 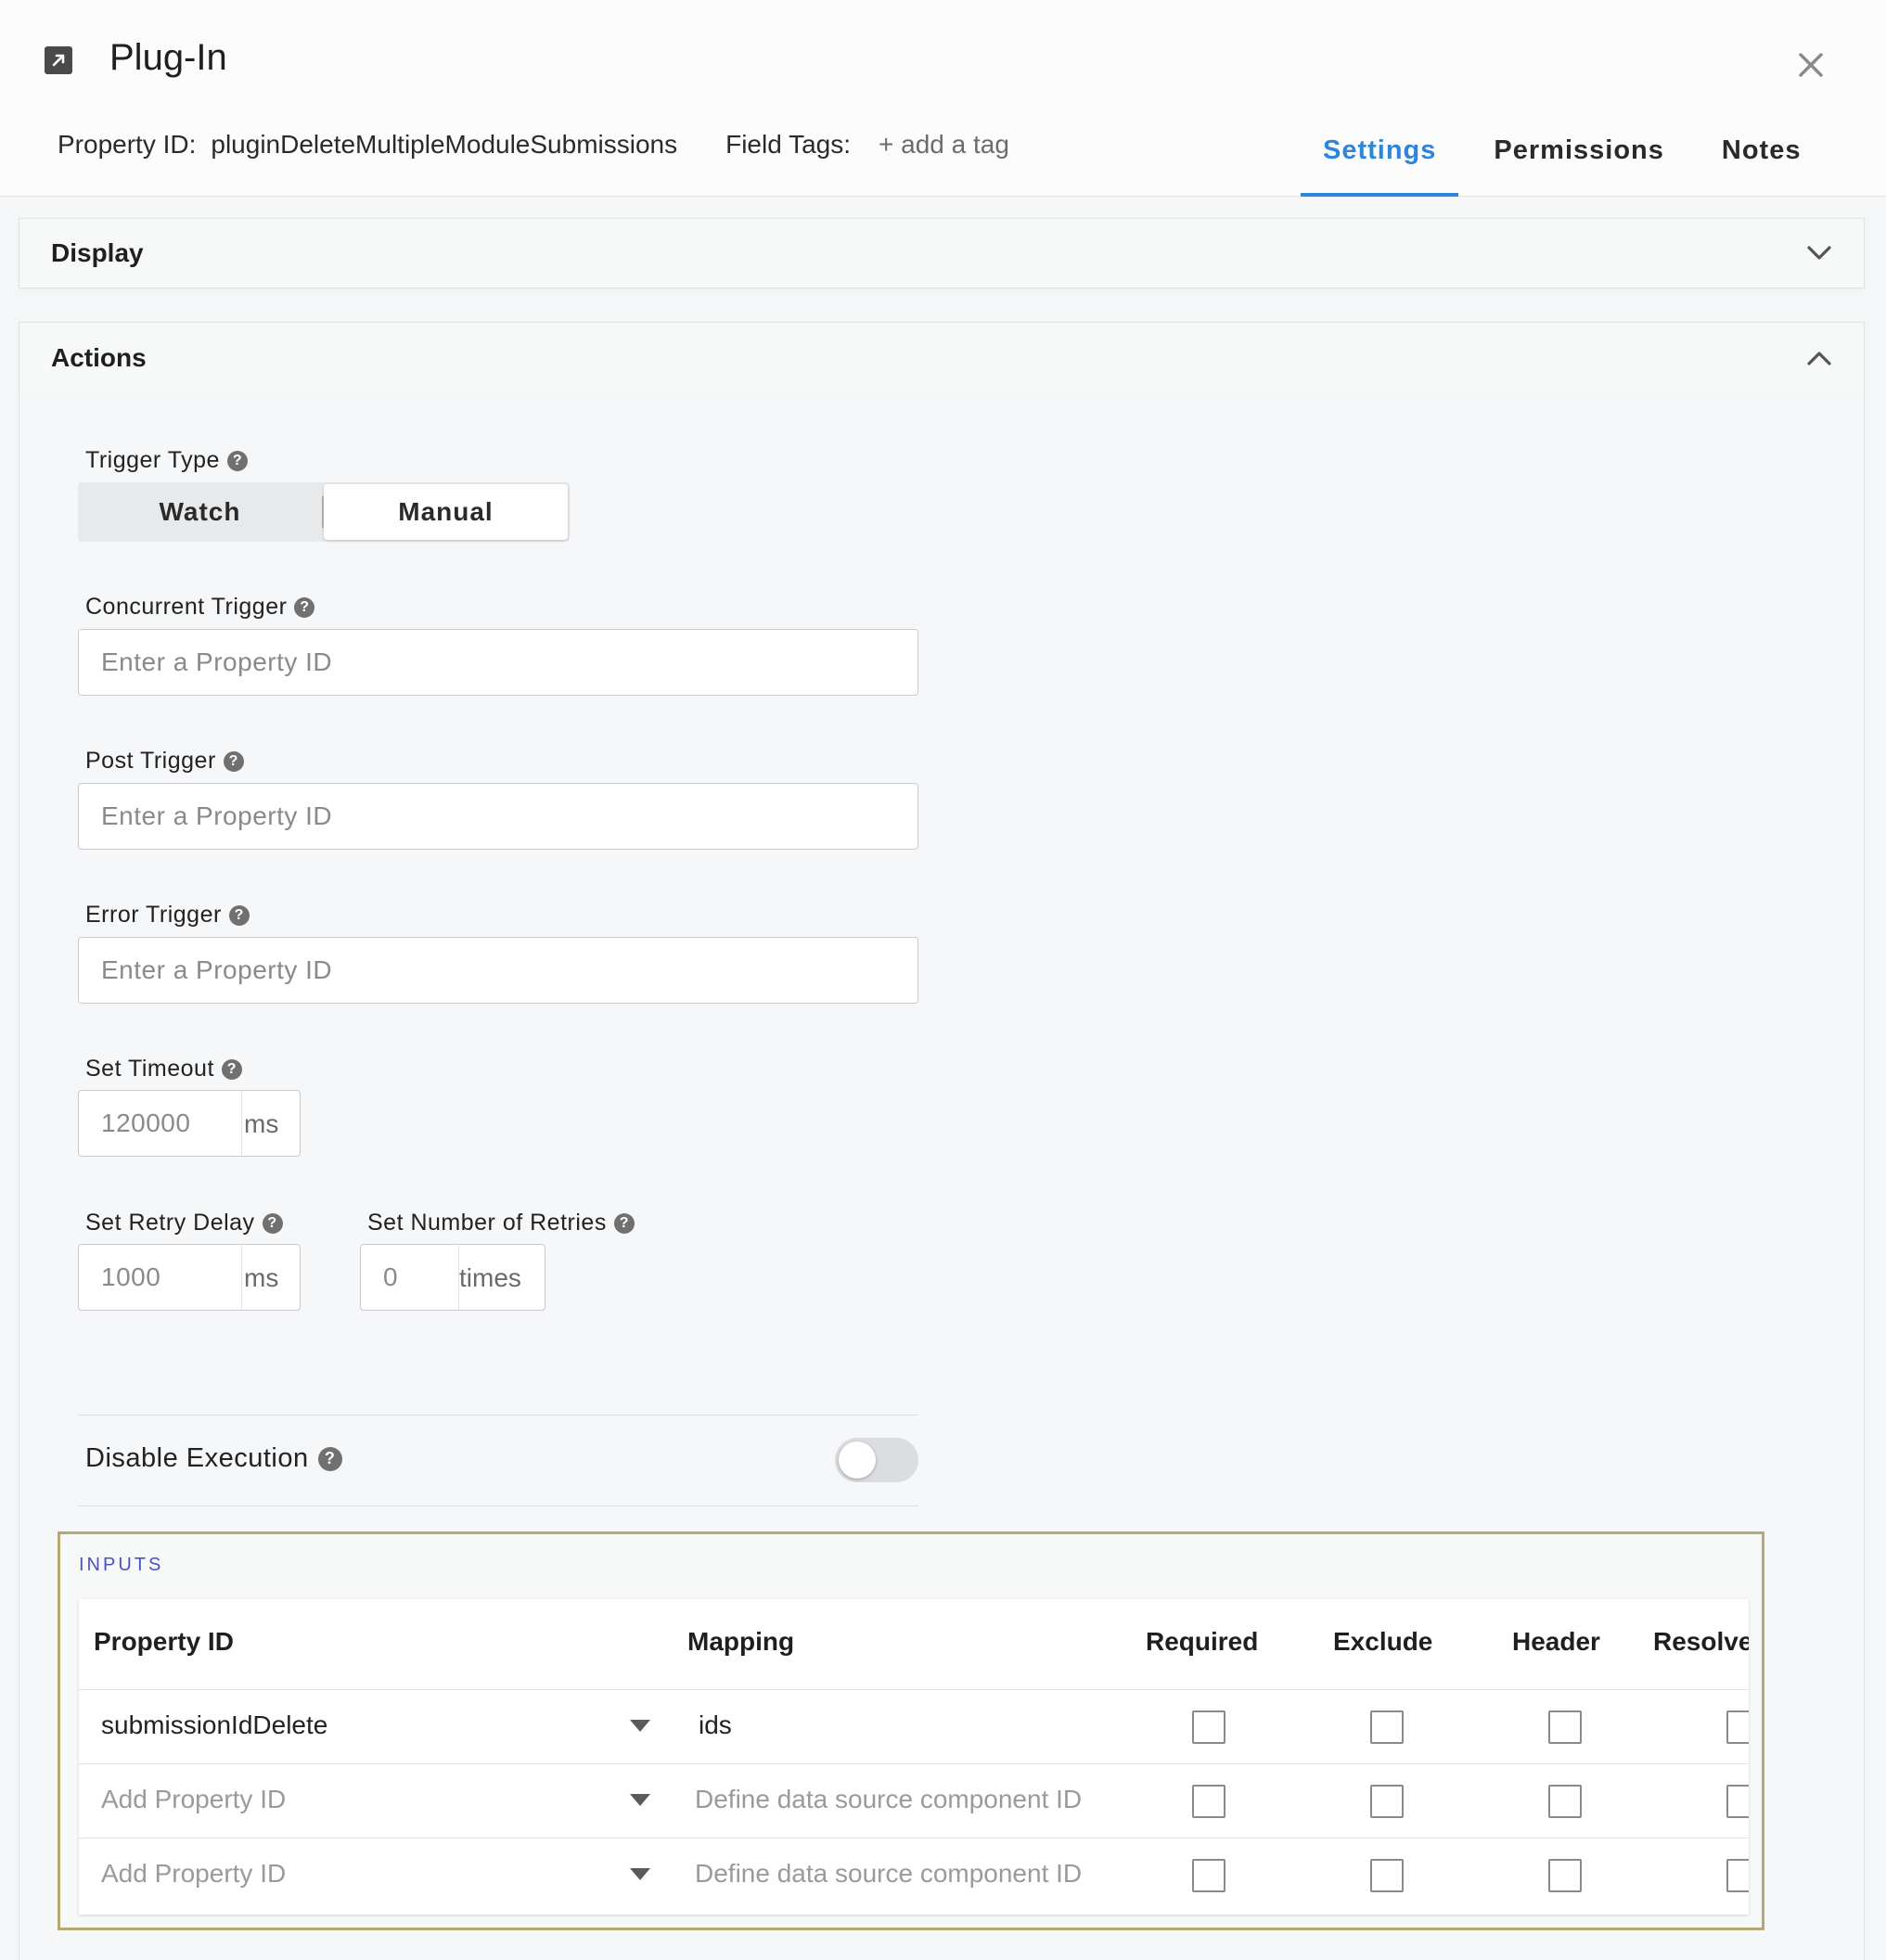 I want to click on inputs-title: INPUTS, so click(x=122, y=1565).